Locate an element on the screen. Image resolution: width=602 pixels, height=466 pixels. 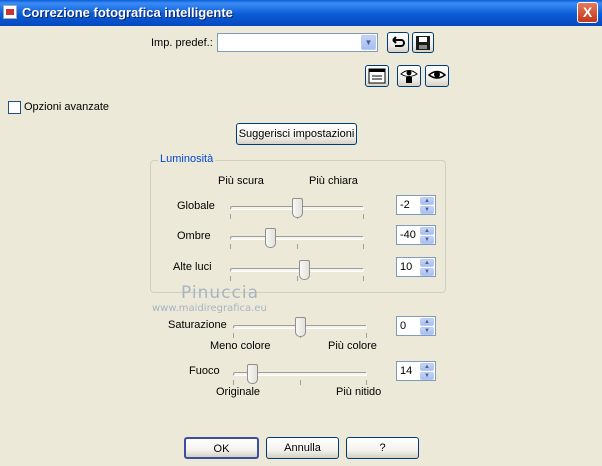
shadows-slider-ticks is located at coordinates (297, 246).